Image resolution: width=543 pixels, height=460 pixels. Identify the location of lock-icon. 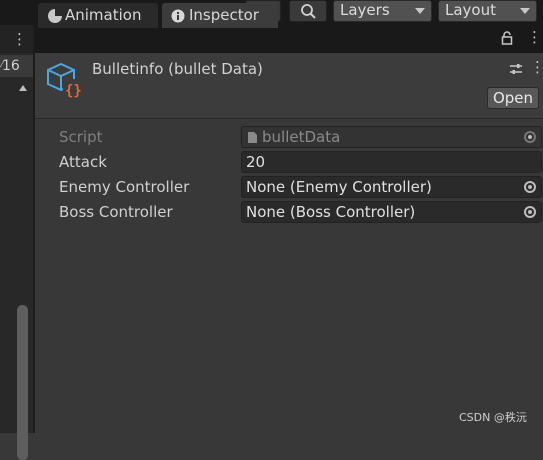
(507, 39).